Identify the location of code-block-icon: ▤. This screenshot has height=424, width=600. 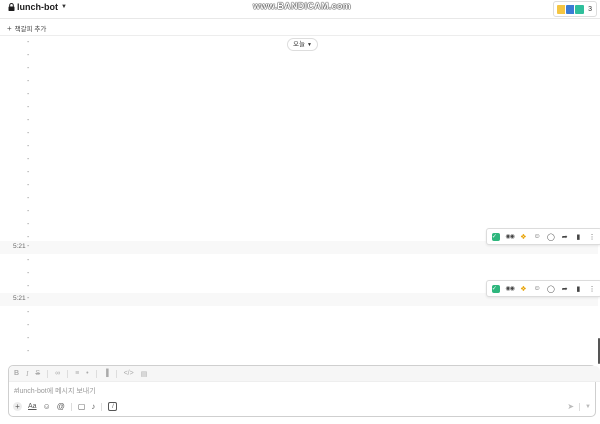
(144, 374).